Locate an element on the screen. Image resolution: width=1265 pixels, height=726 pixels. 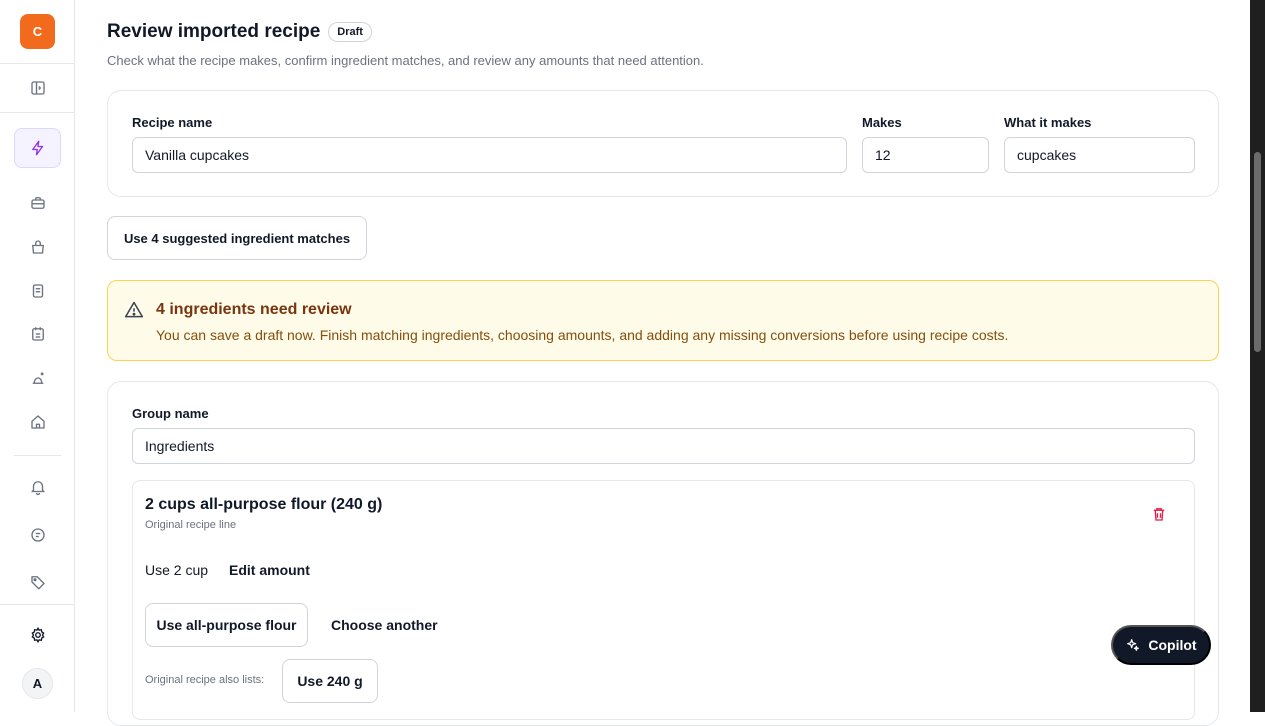
use-match-button: Use all-purpose flour is located at coordinates (226, 625).